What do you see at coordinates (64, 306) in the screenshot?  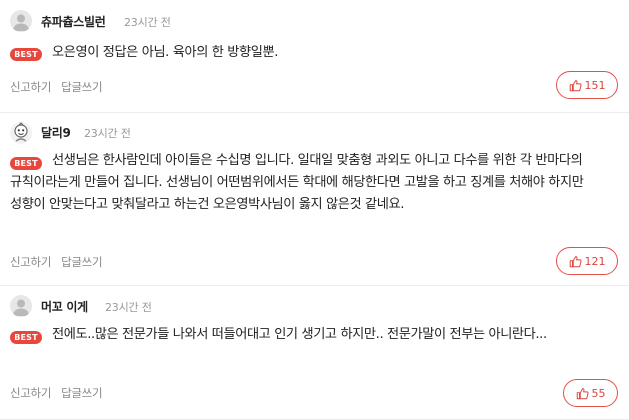 I see `comment-nickname: 머꼬 이게` at bounding box center [64, 306].